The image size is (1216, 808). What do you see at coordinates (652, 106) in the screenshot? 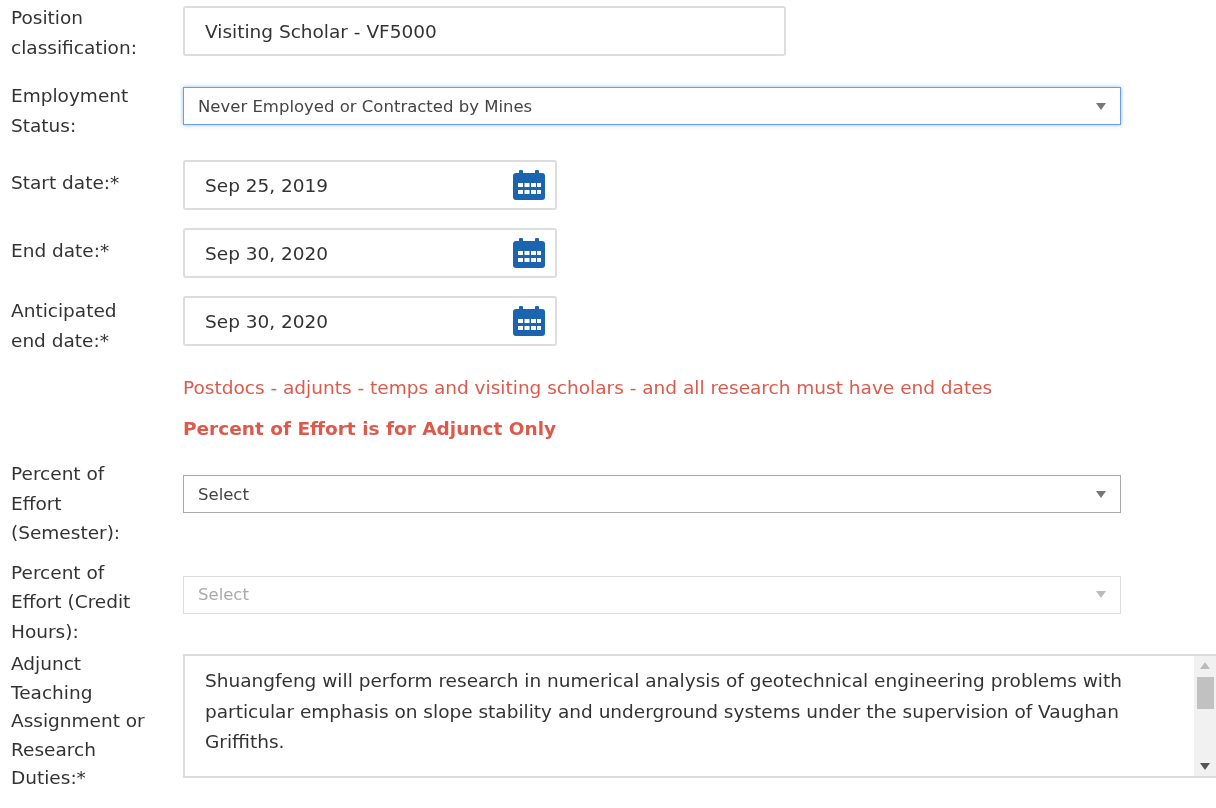
I see `dropdown: Never Employed or Contracted by Mines` at bounding box center [652, 106].